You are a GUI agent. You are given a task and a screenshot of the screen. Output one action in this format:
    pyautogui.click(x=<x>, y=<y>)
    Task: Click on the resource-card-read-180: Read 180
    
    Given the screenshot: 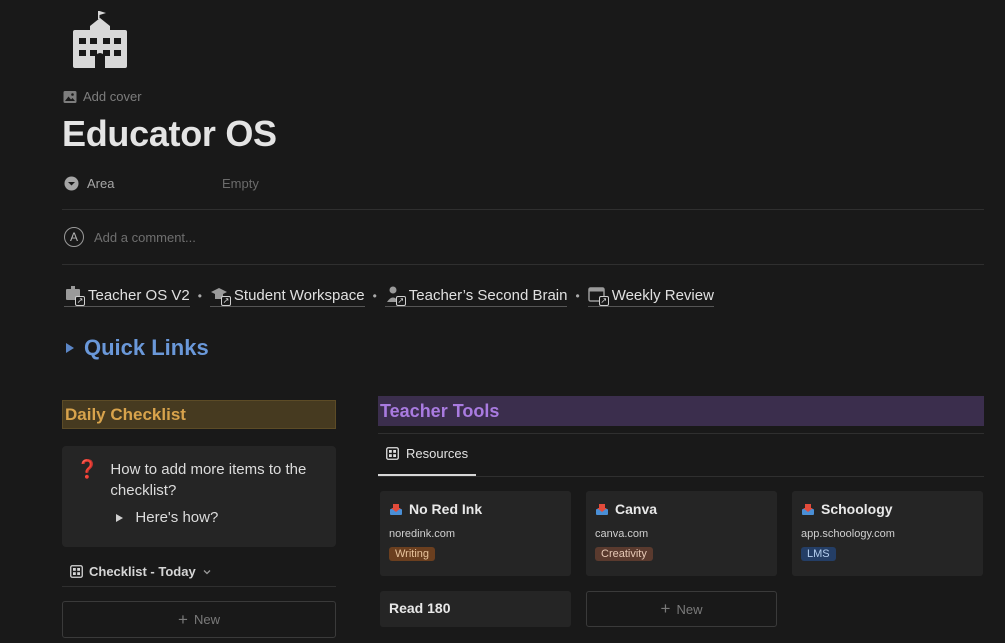 What is the action you would take?
    pyautogui.click(x=475, y=609)
    